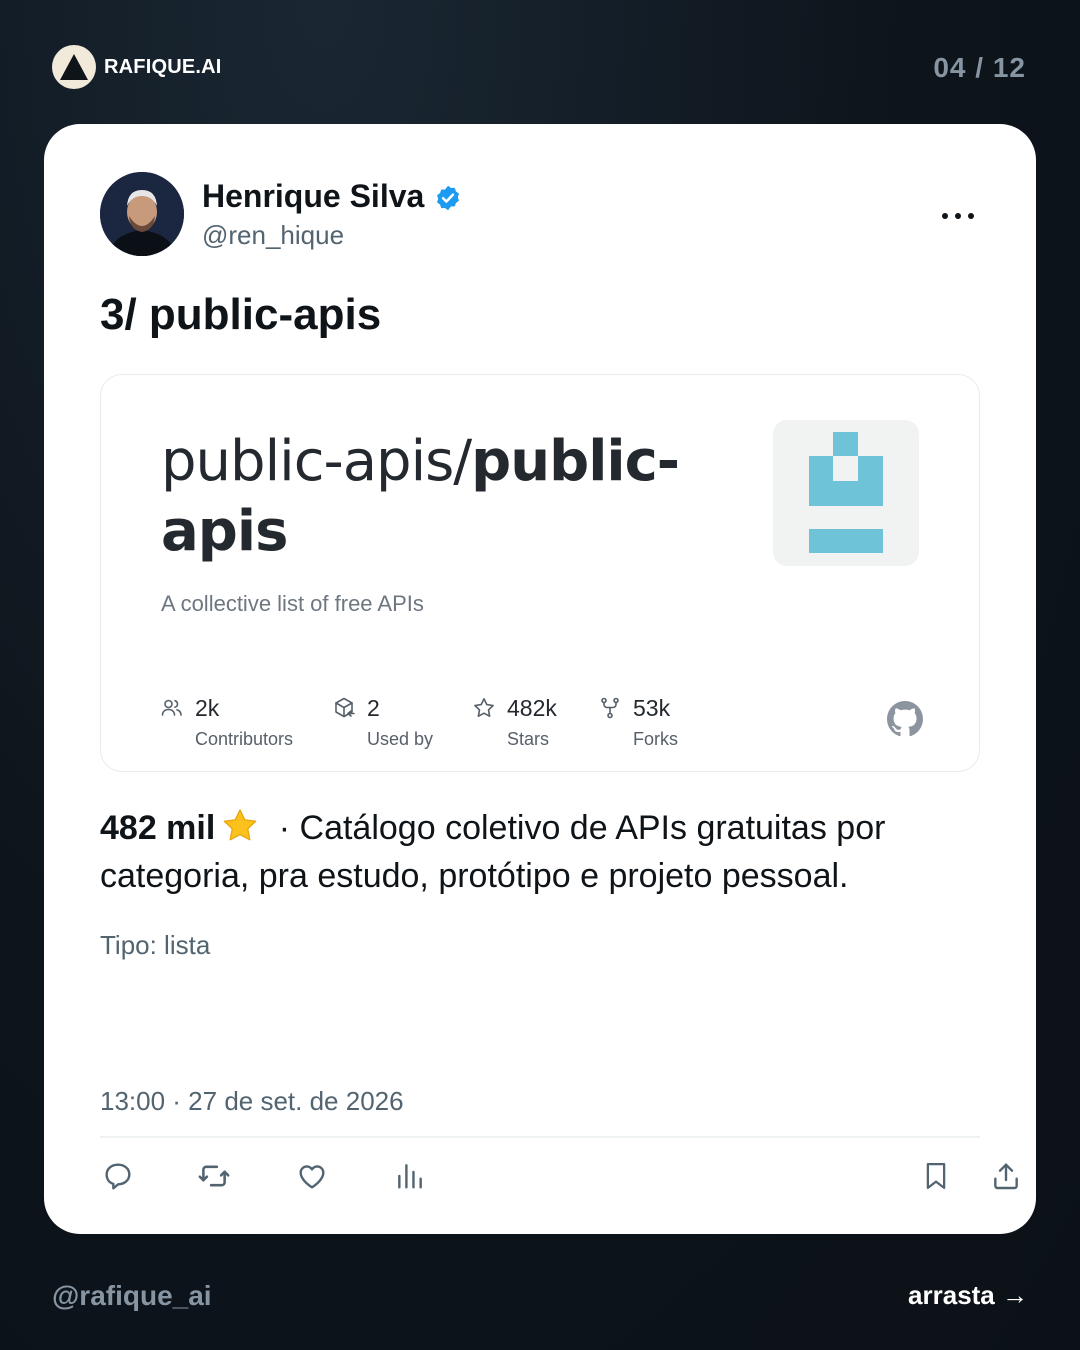  What do you see at coordinates (448, 197) in the screenshot?
I see `verified-badge-icon` at bounding box center [448, 197].